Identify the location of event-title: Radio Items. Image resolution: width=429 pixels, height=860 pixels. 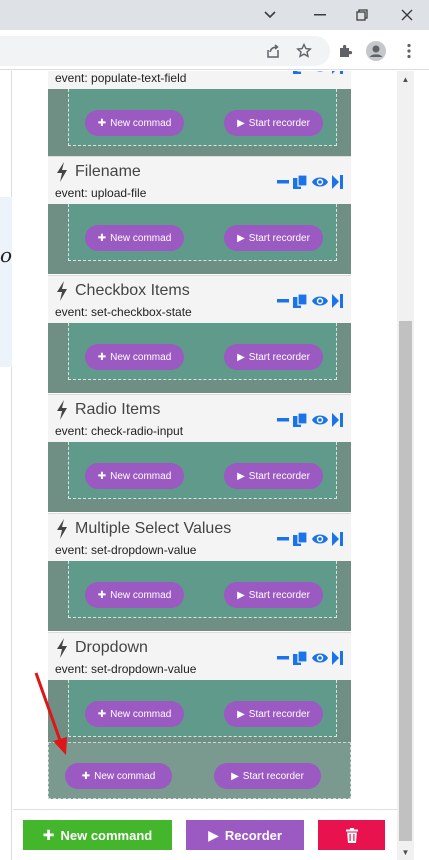
(118, 409).